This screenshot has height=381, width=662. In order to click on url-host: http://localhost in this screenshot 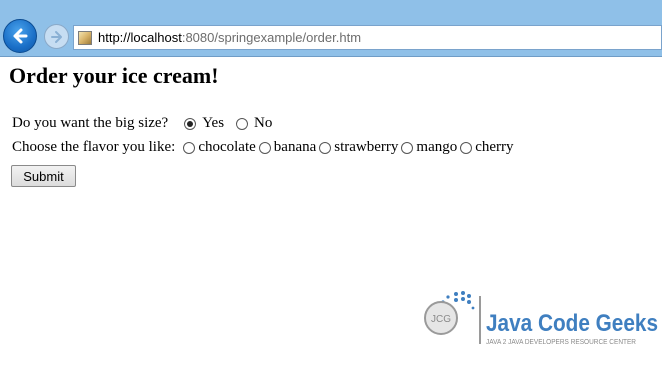, I will do `click(140, 37)`.